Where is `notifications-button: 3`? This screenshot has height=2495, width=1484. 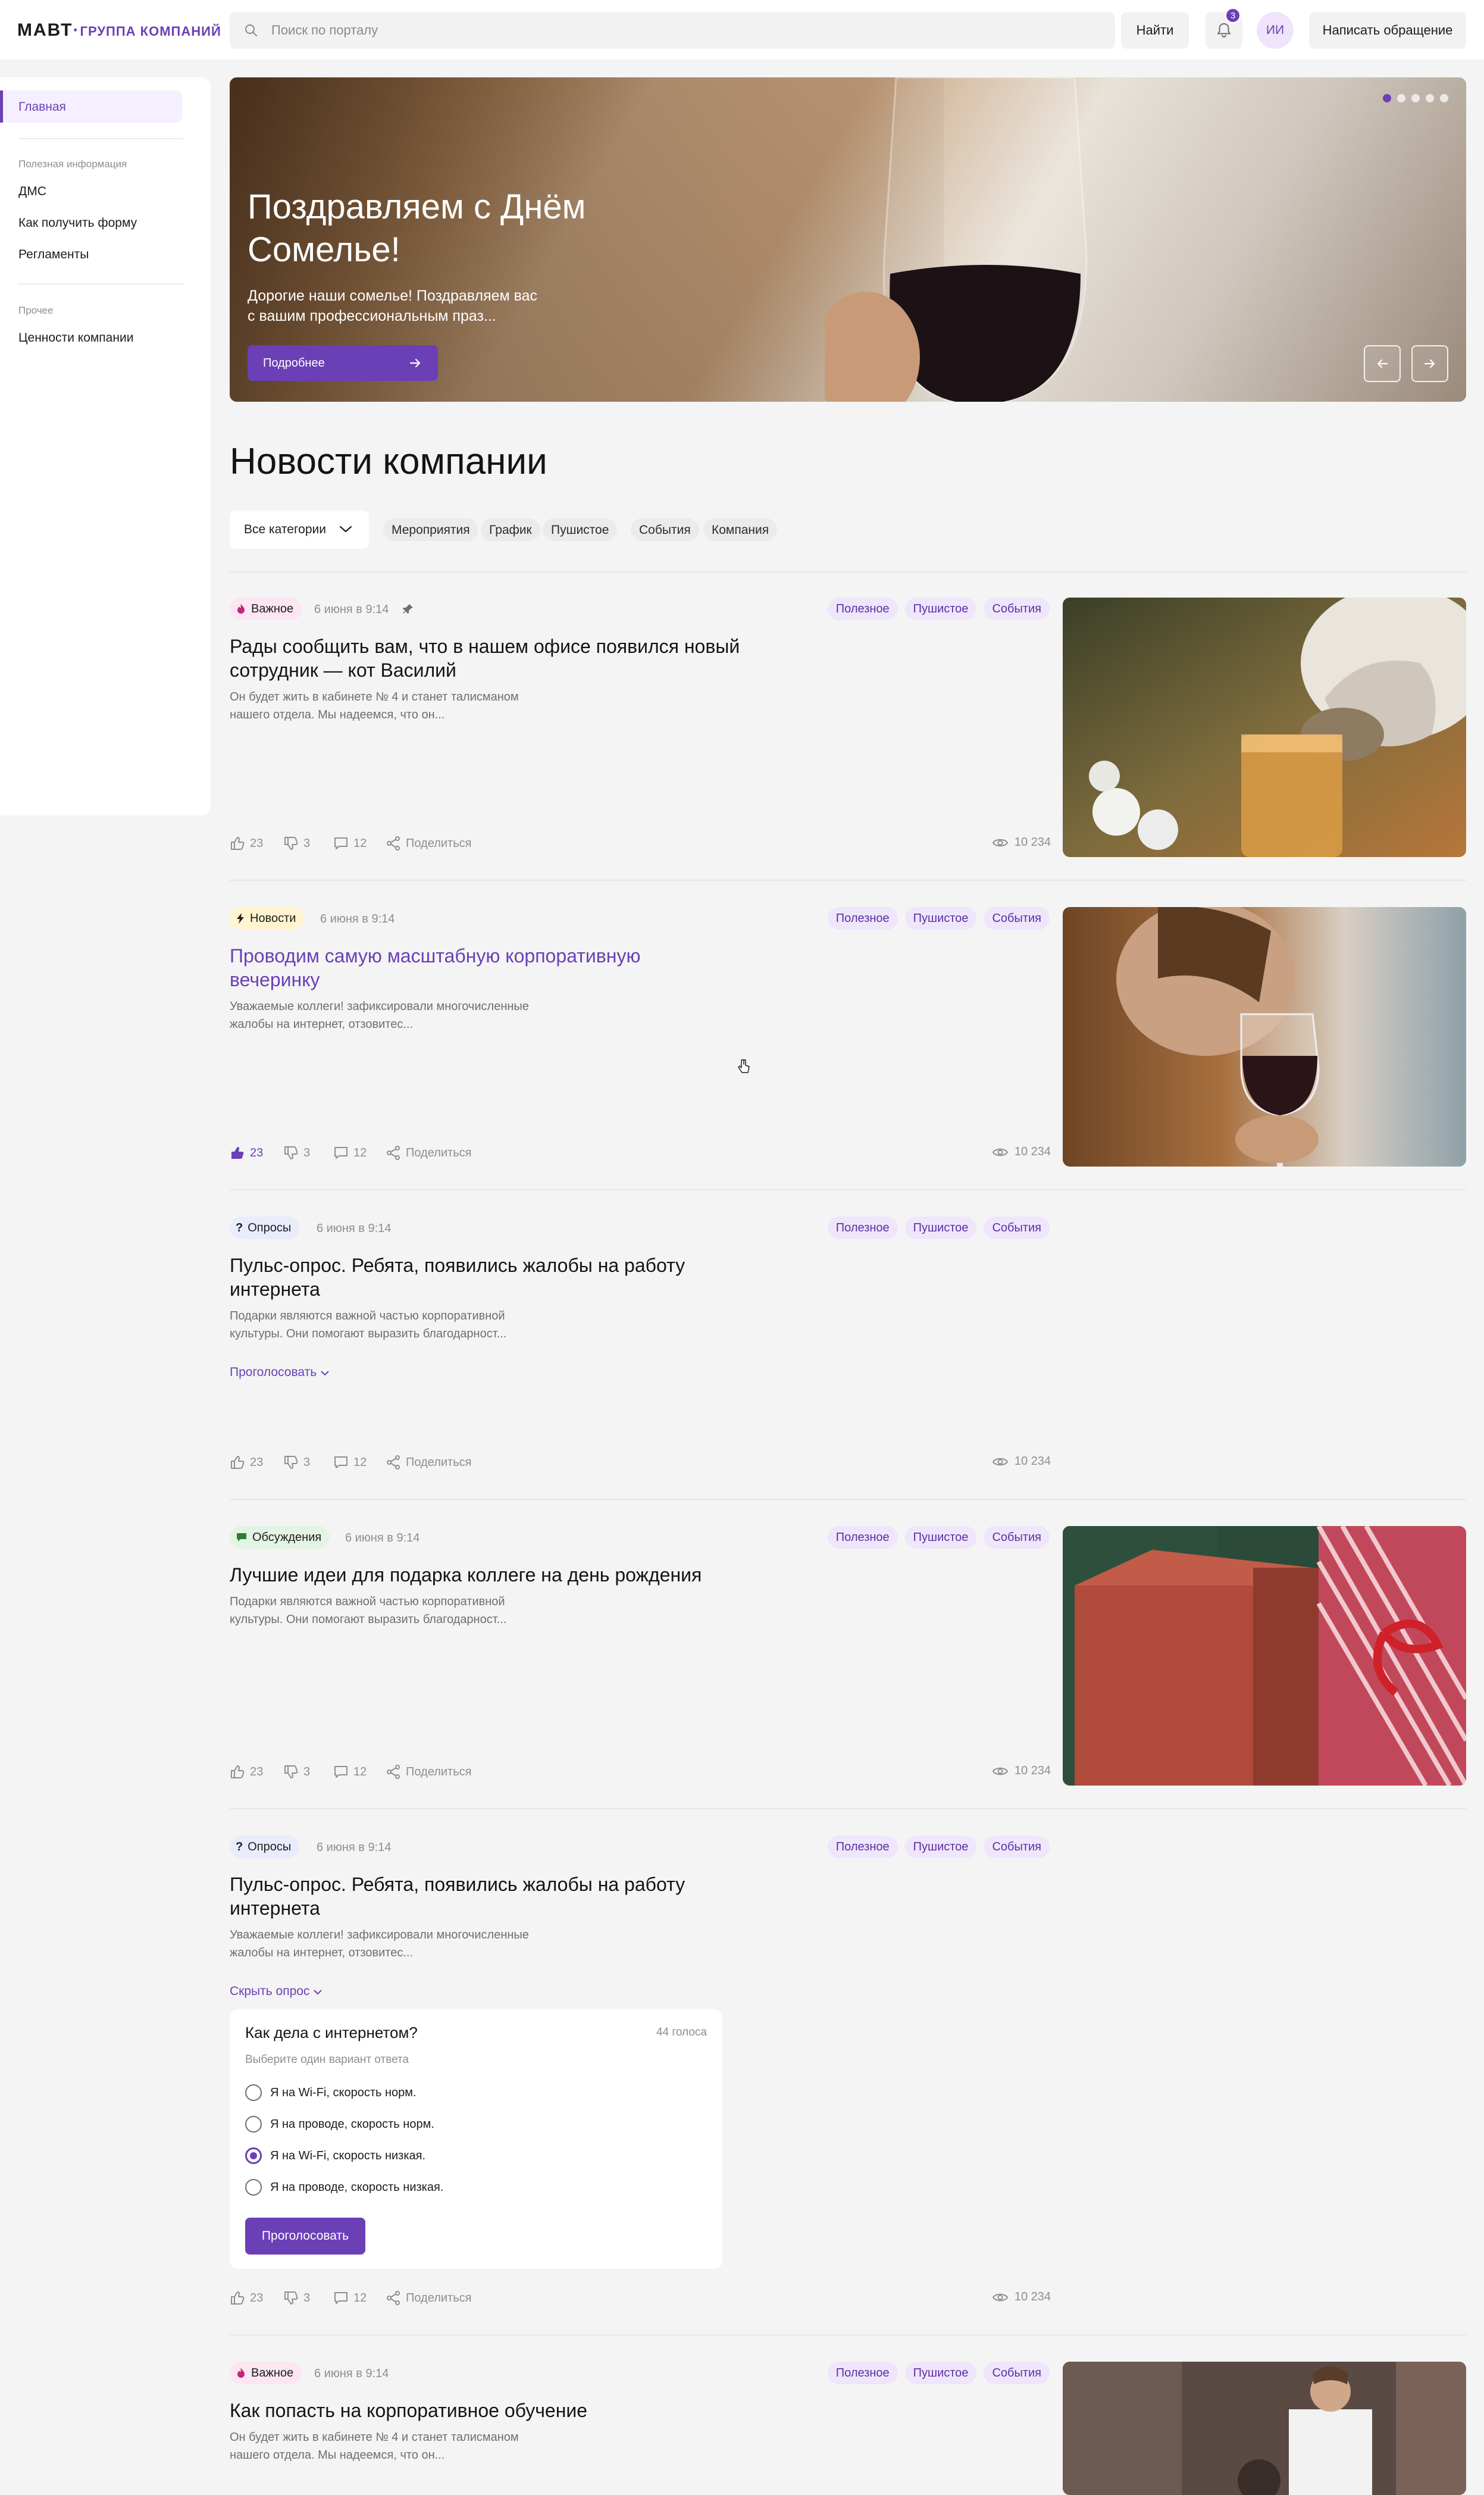 notifications-button: 3 is located at coordinates (1224, 28).